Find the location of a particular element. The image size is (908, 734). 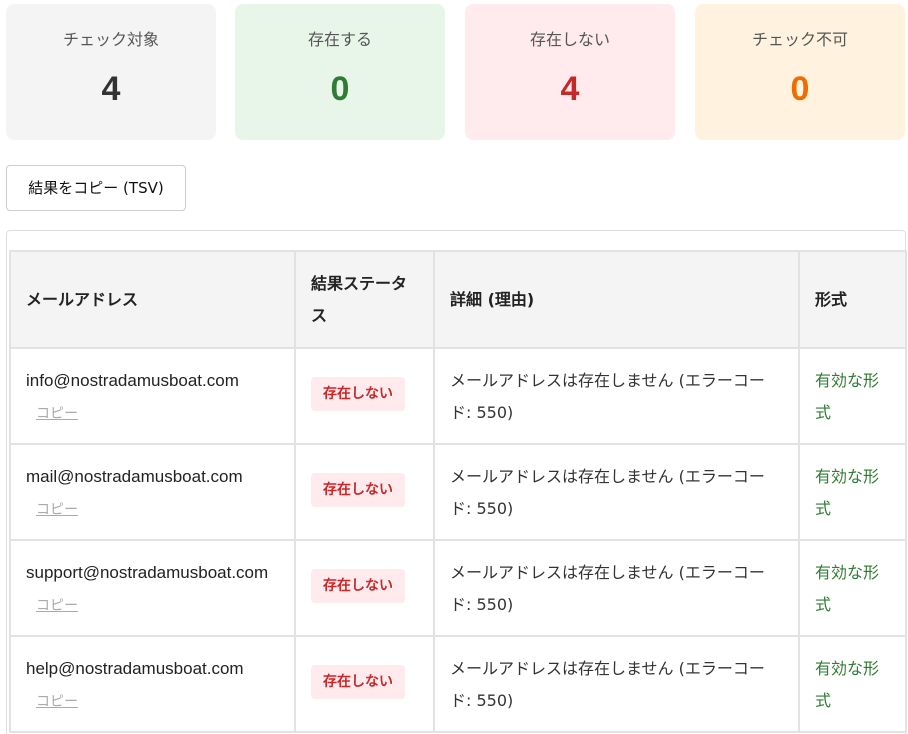

email-address: help@nostradamusboat.com is located at coordinates (135, 668).